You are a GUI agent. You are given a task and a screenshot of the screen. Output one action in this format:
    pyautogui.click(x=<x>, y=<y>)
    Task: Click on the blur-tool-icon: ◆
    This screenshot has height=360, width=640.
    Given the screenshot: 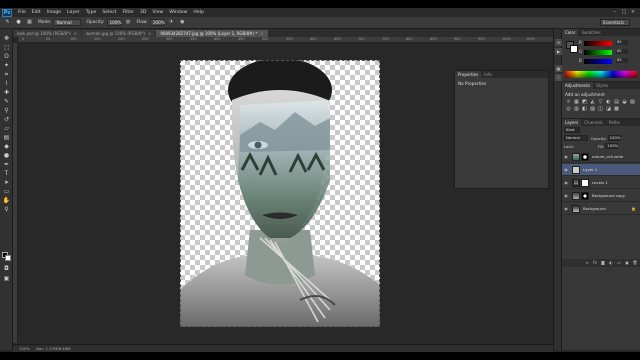 What is the action you would take?
    pyautogui.click(x=6, y=146)
    